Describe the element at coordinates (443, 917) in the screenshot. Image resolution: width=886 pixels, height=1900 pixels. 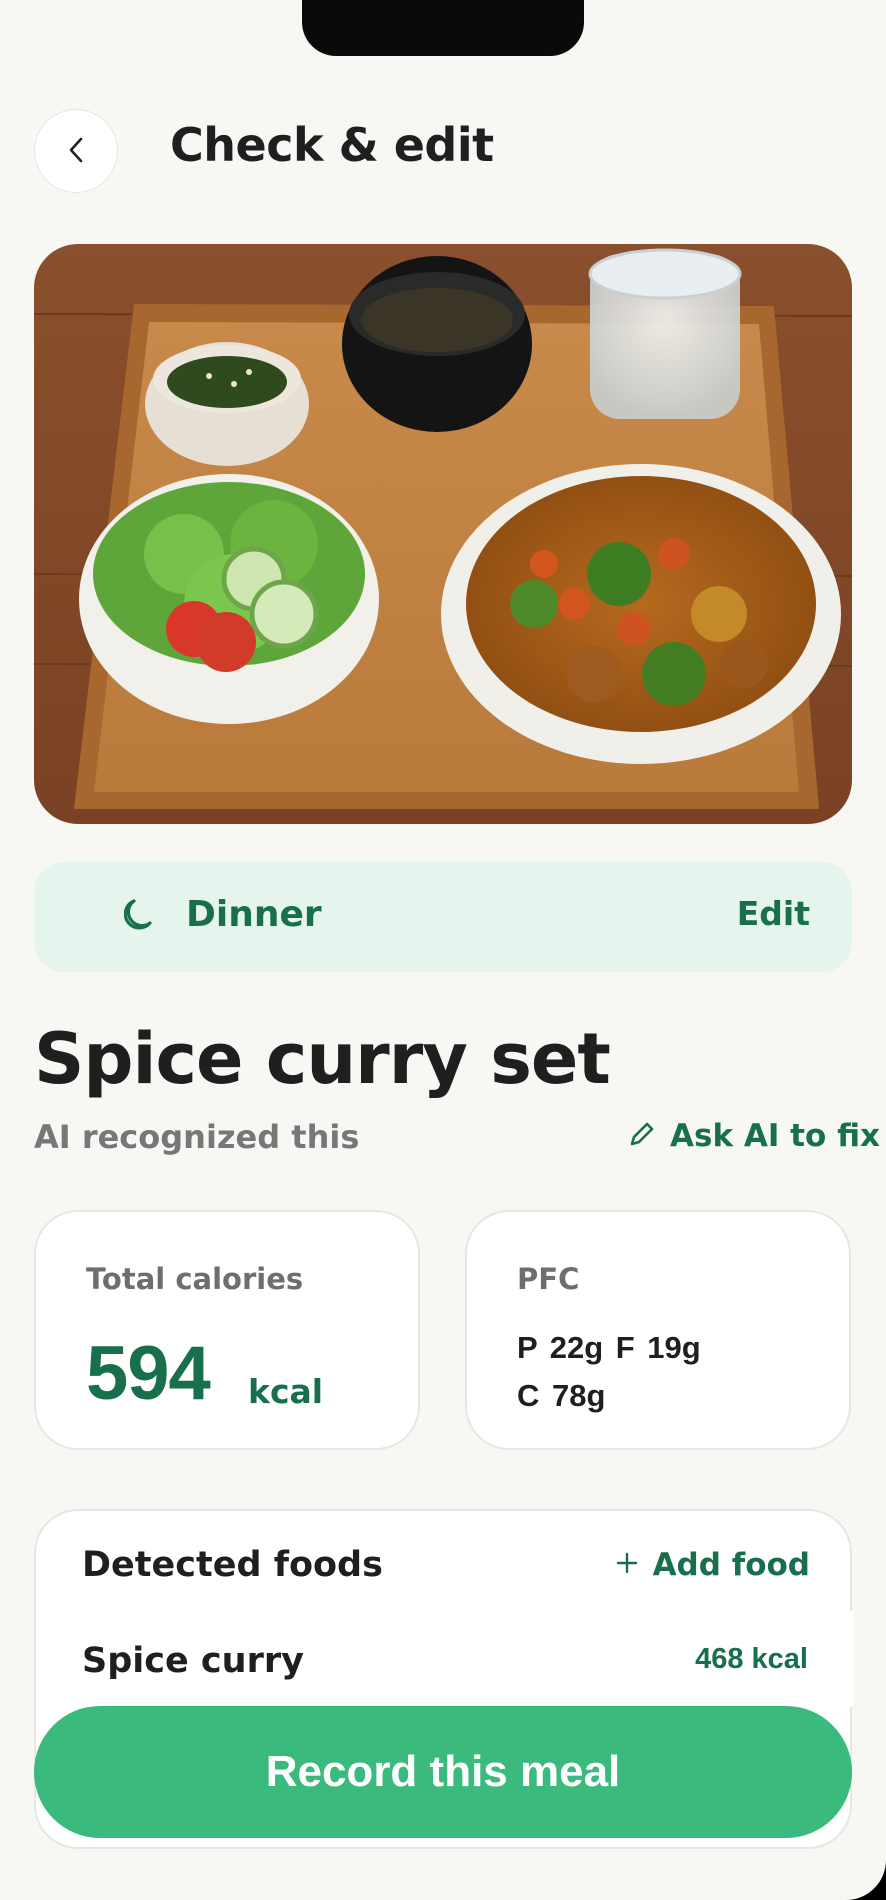
I see `meal-type-bar: Dinner Edit` at that location.